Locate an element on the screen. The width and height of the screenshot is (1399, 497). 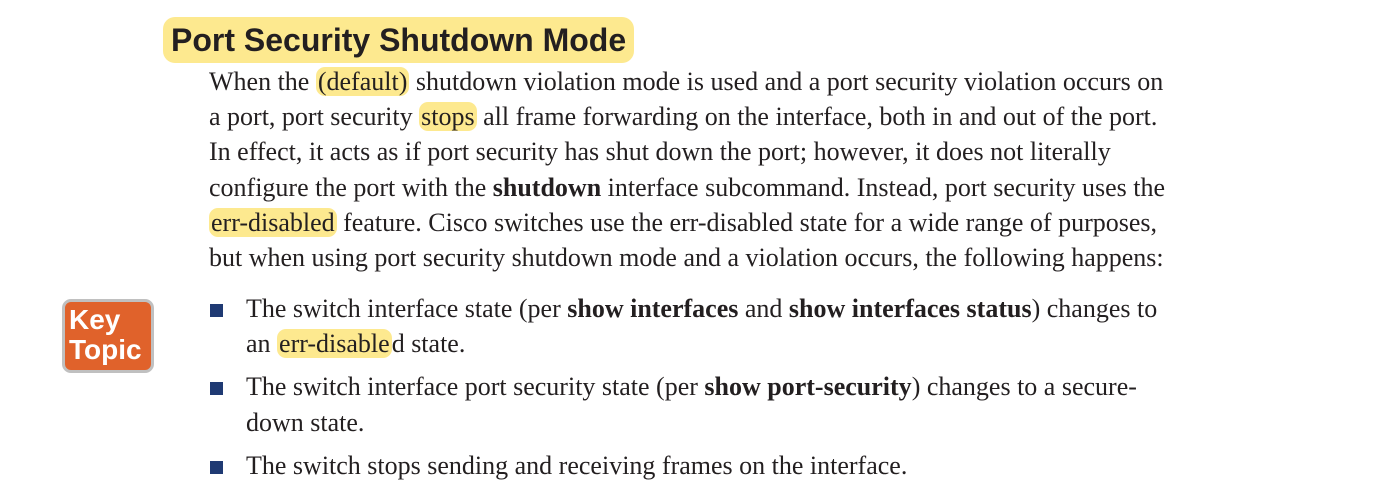
text-run: ) changes to is located at coordinates (1094, 308).